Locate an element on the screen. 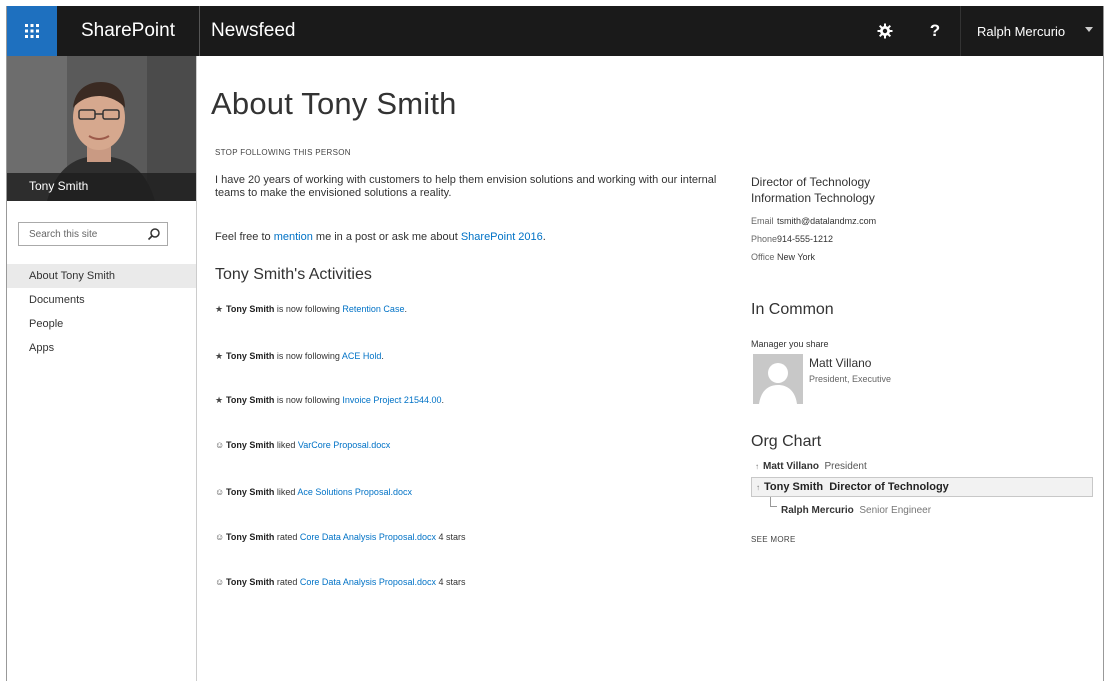 The image size is (1110, 681). app-launcher-button is located at coordinates (32, 31).